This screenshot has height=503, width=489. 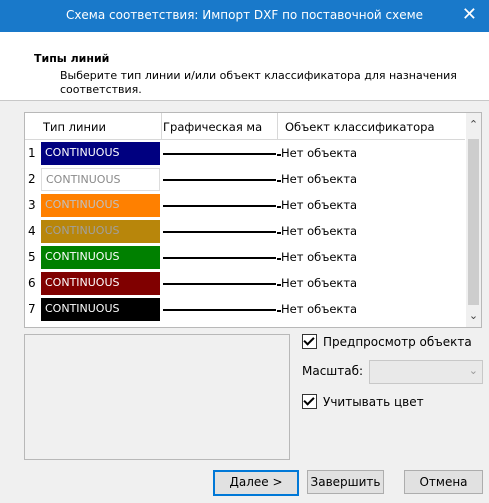 What do you see at coordinates (102, 127) in the screenshot?
I see `column-header-line-type: Тип линии` at bounding box center [102, 127].